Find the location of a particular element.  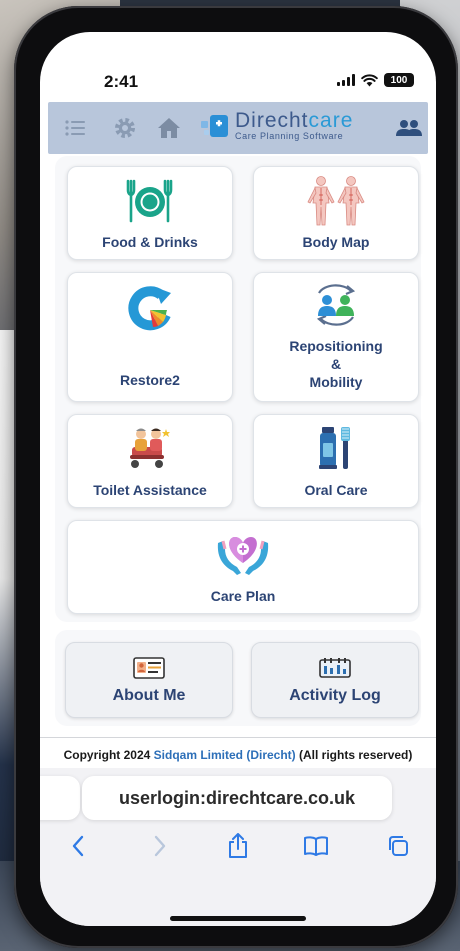

status-bar: 2:41 100 is located at coordinates (238, 67).